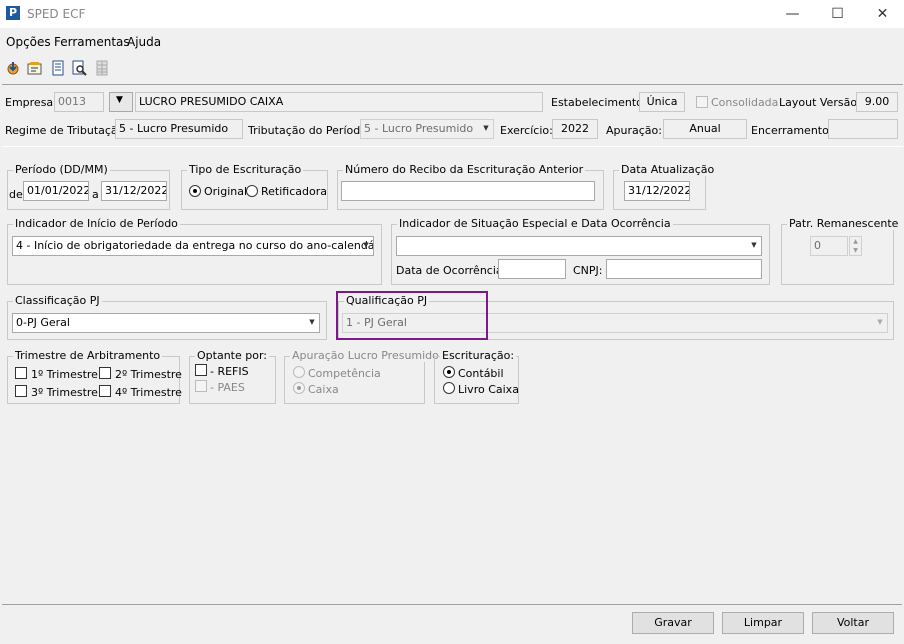 This screenshot has width=904, height=644. What do you see at coordinates (452, 68) in the screenshot?
I see `toolbar` at bounding box center [452, 68].